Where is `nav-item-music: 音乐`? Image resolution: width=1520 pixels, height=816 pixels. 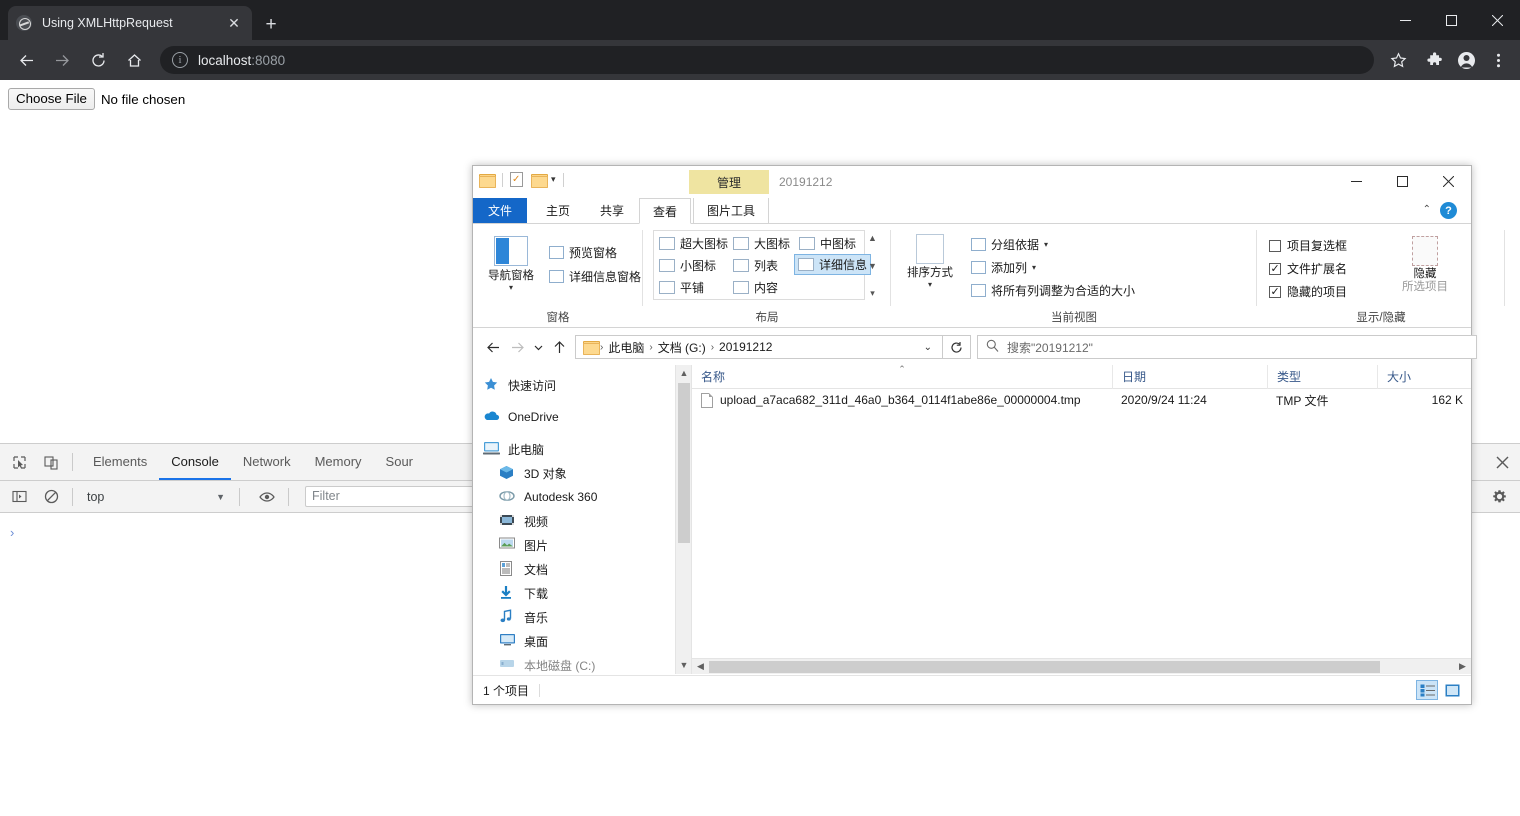 nav-item-music: 音乐 is located at coordinates (582, 617).